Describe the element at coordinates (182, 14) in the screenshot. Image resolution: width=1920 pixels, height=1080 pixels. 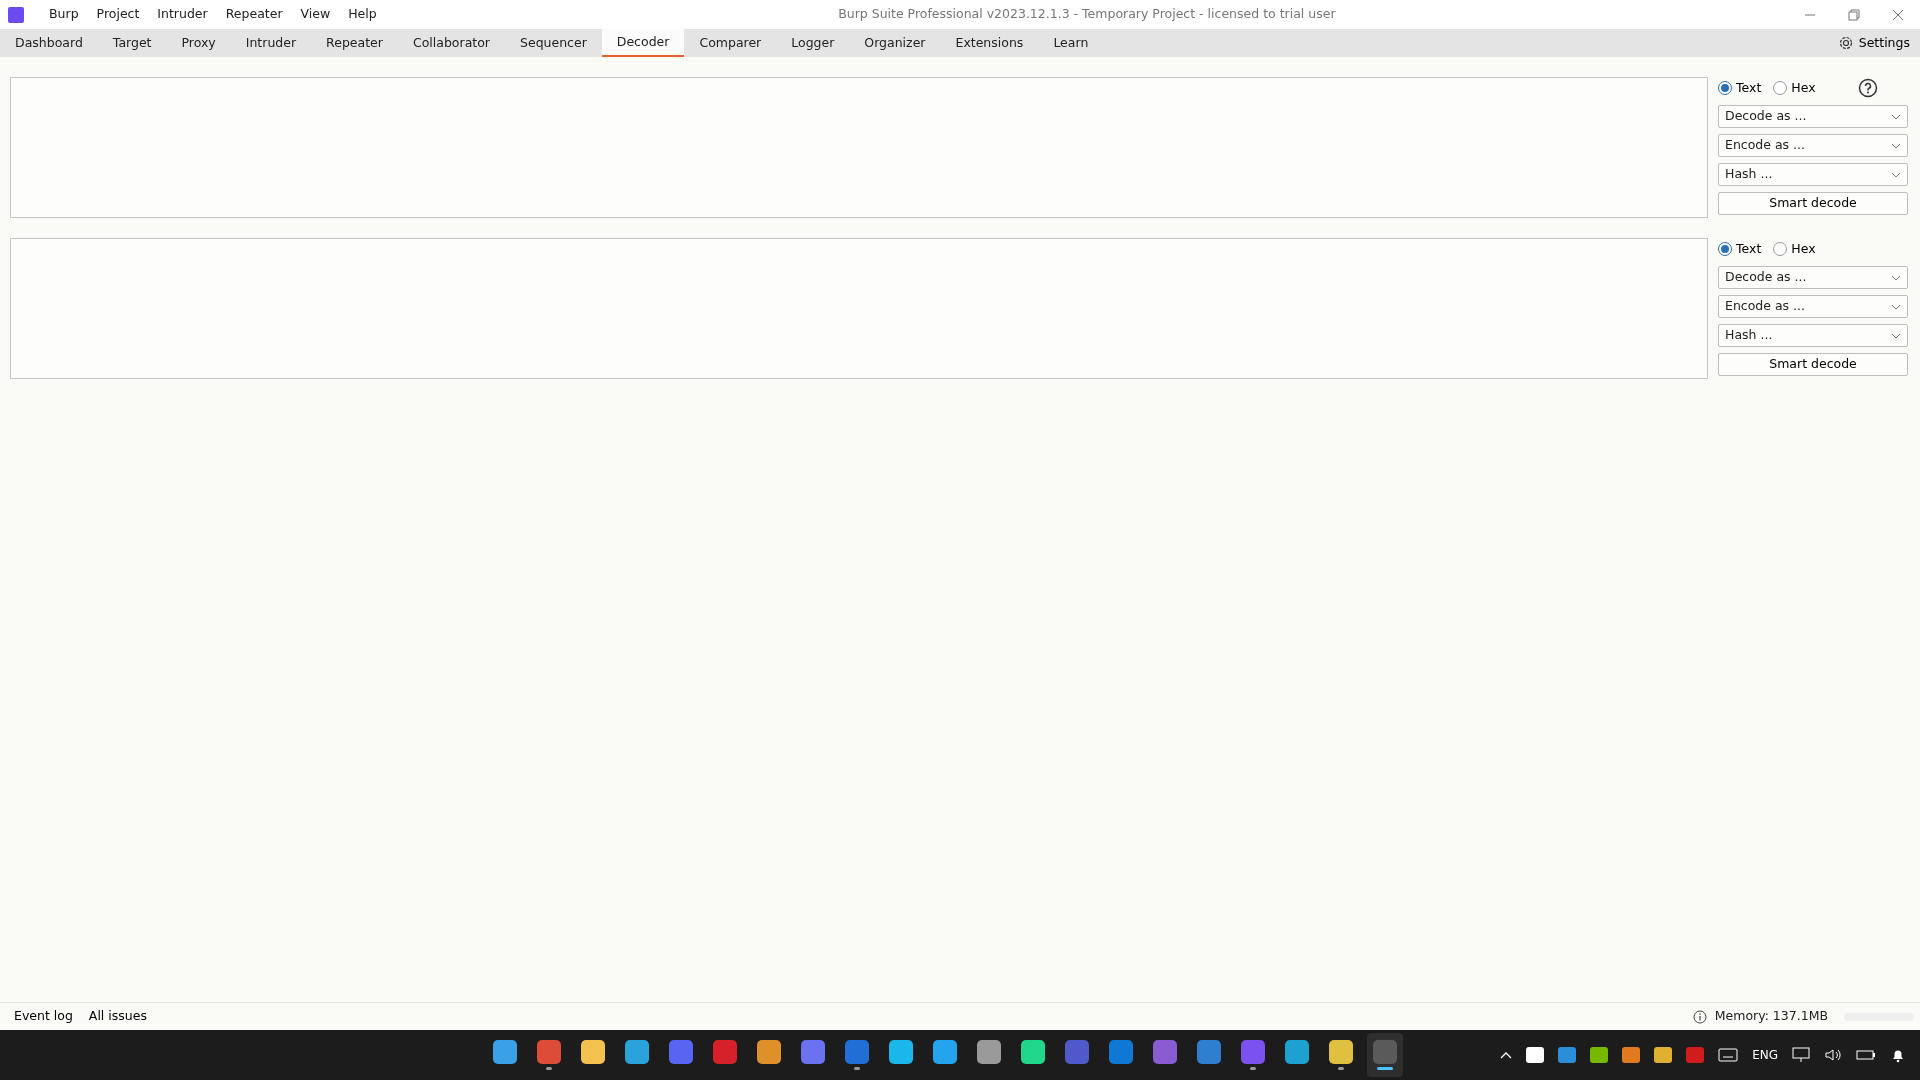
I see `menu-item: Intruder` at that location.